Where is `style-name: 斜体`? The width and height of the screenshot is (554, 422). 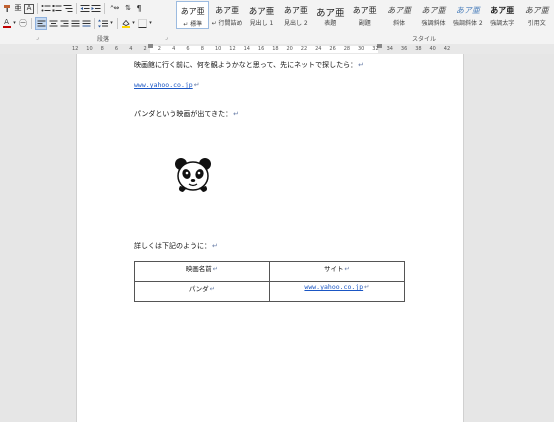
style-name: 斜体 is located at coordinates (399, 23).